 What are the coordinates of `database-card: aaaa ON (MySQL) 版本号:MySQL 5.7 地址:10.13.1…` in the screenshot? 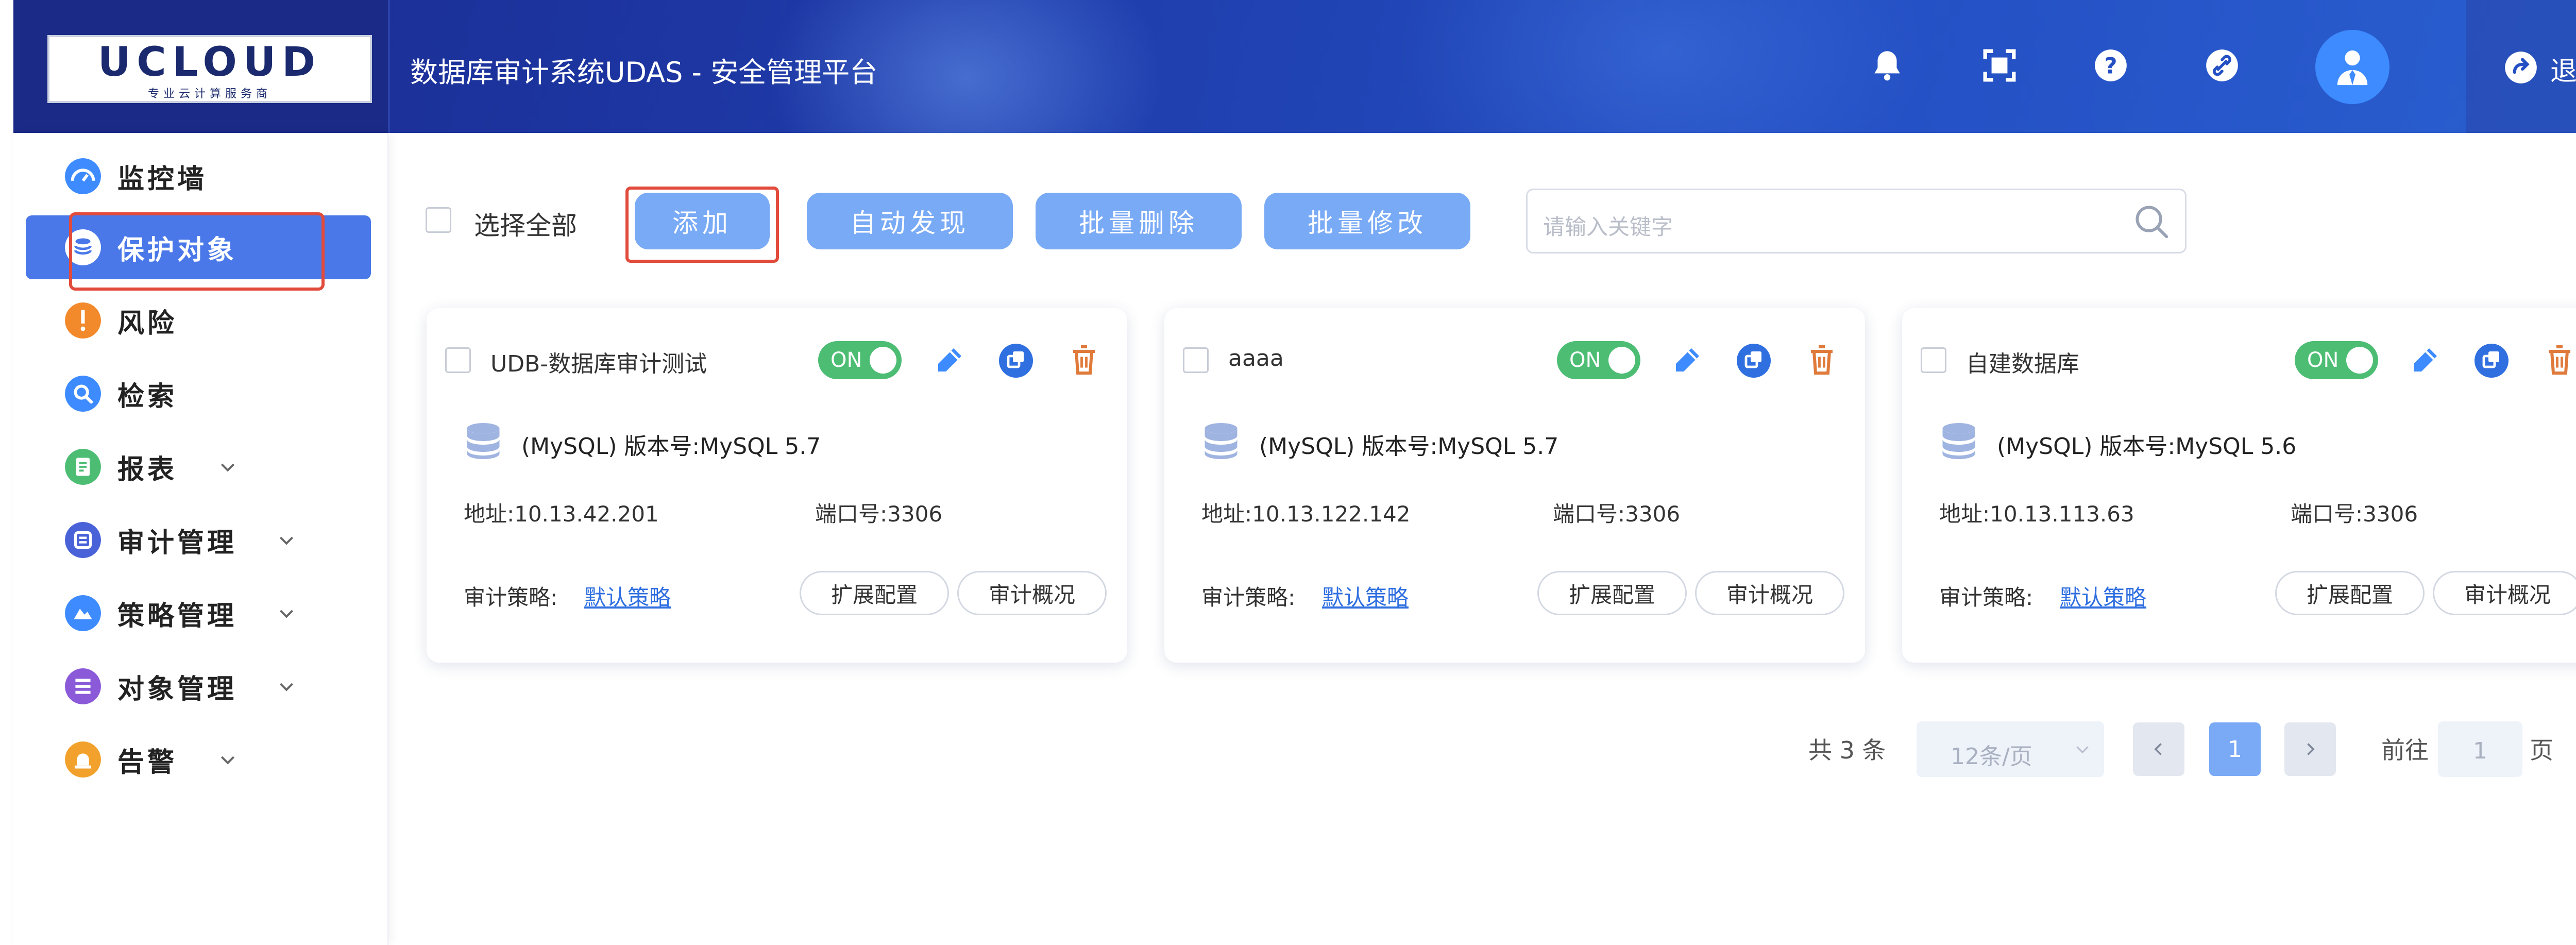 It's located at (1514, 485).